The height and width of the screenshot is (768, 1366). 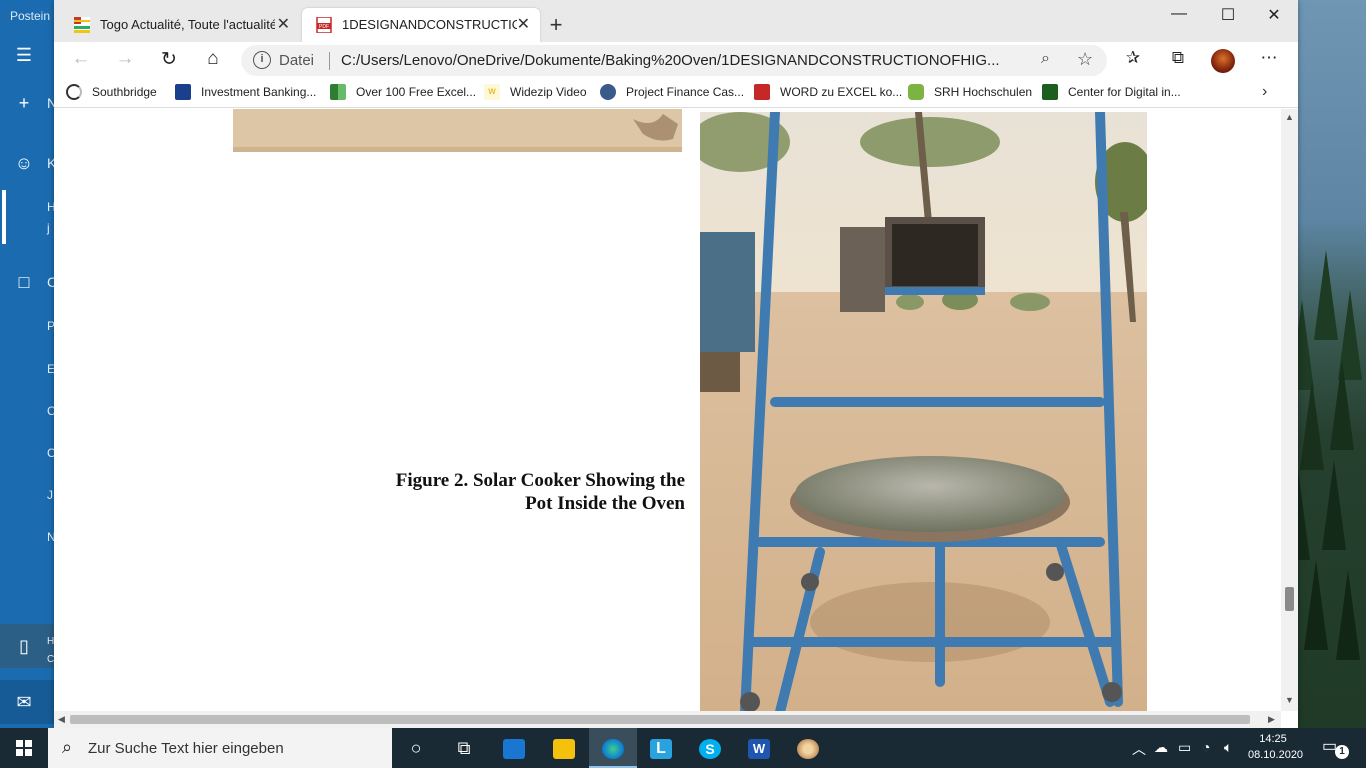 What do you see at coordinates (1228, 17) in the screenshot?
I see `maximize-icon: ☐` at bounding box center [1228, 17].